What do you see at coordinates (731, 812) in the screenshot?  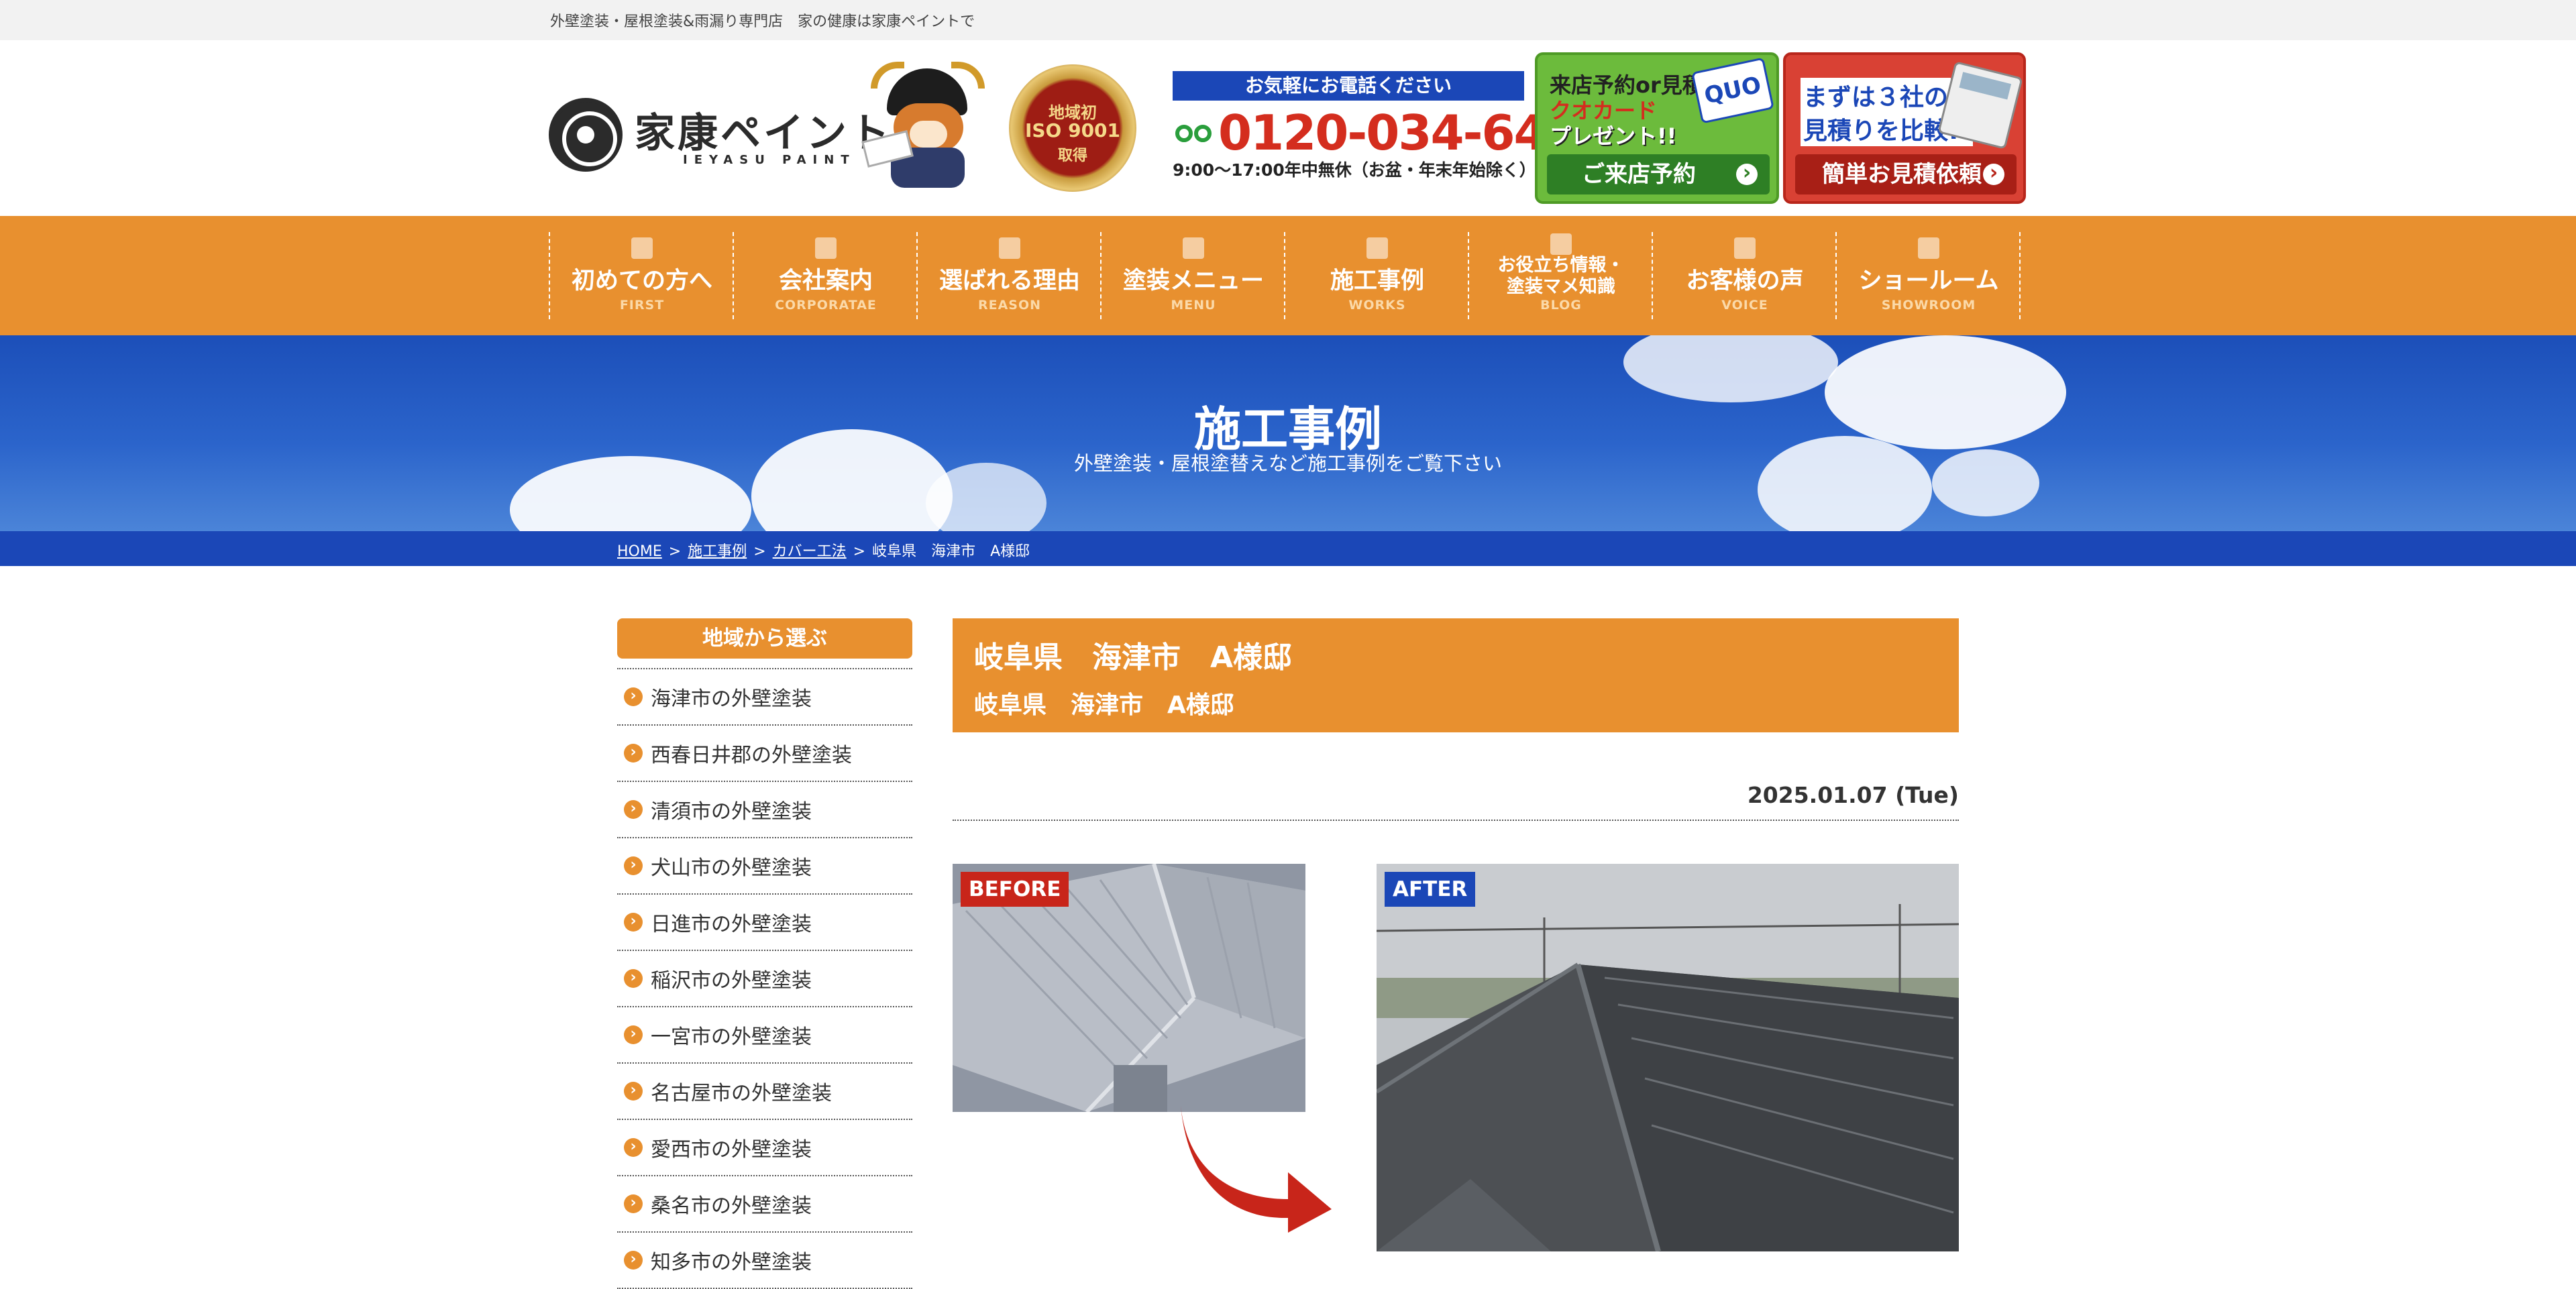 I see `area-link-label: 清須市の外壁塗装` at bounding box center [731, 812].